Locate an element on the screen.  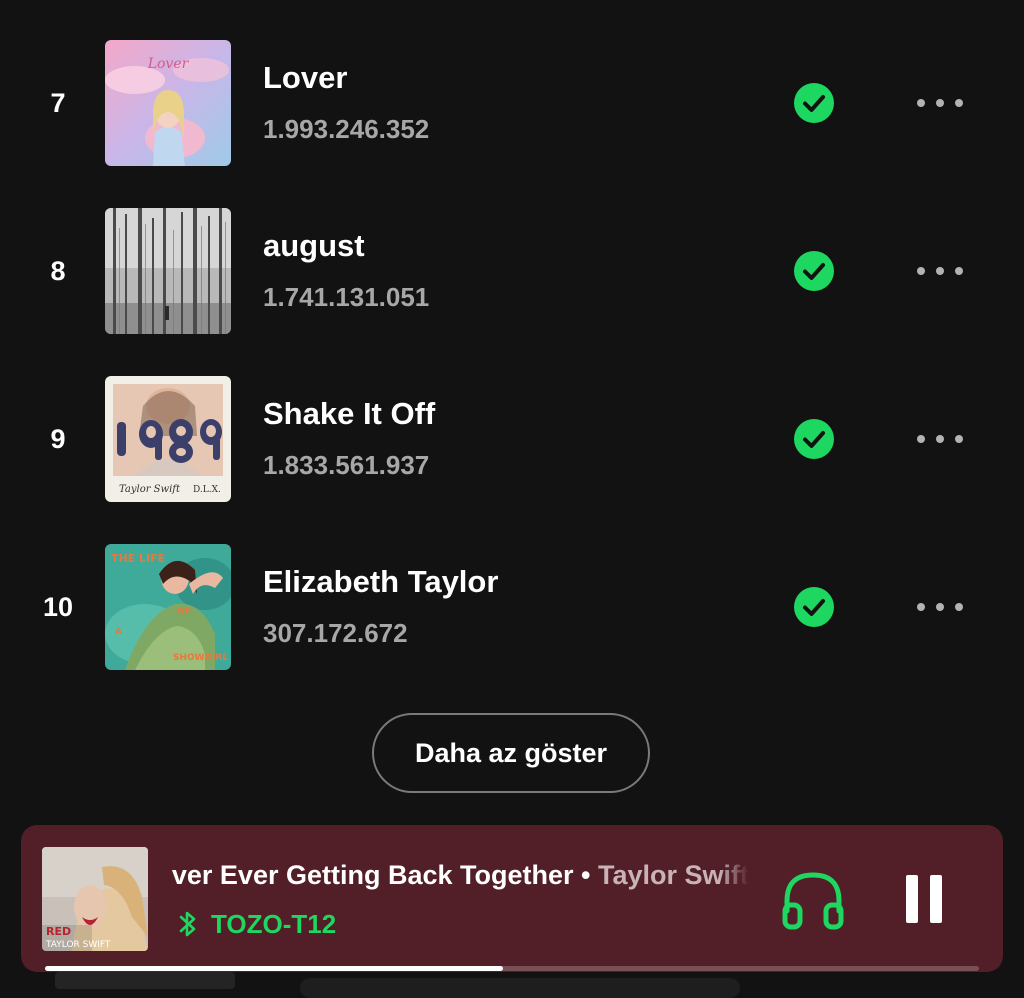
headphones-icon is located at coordinates (813, 900).